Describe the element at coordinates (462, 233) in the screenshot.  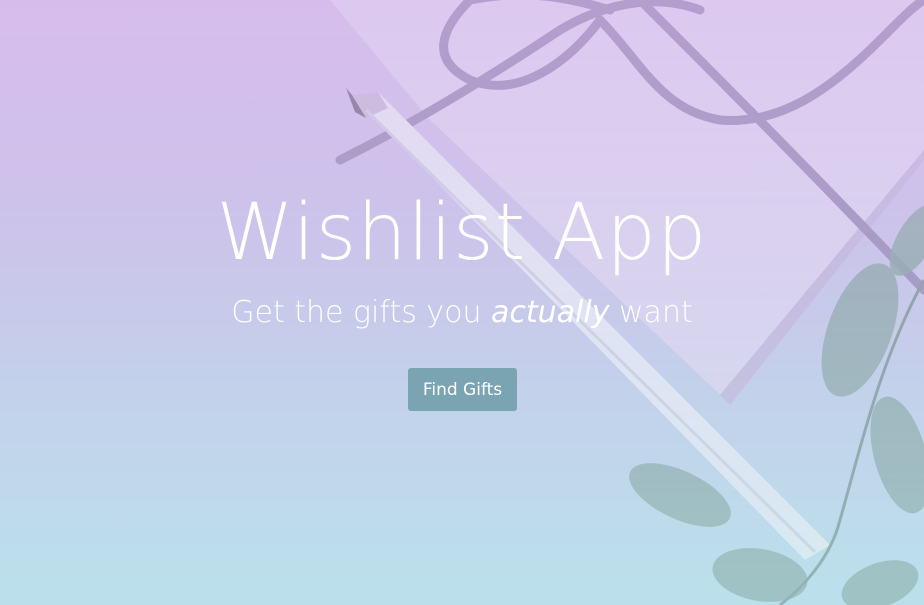
I see `page-title: Wishlist App` at that location.